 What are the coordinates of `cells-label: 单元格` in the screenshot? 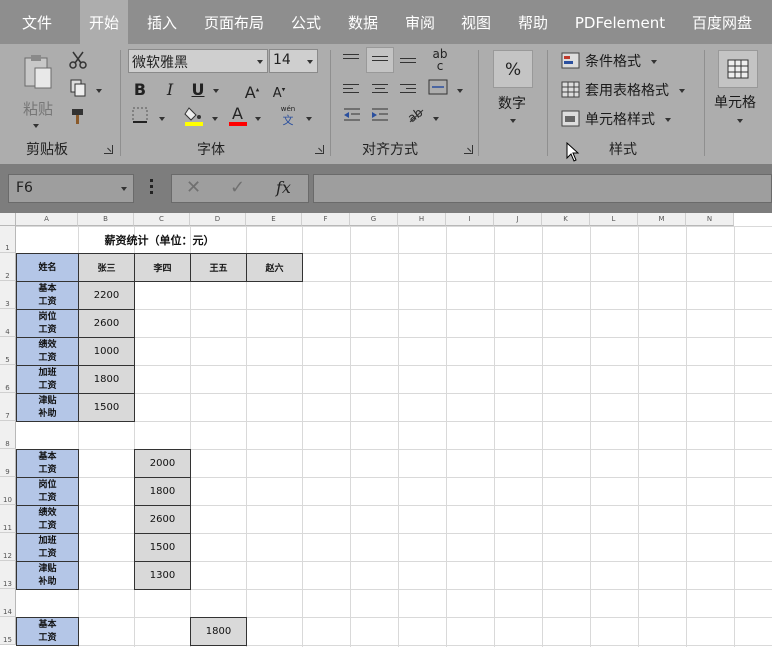 It's located at (735, 102).